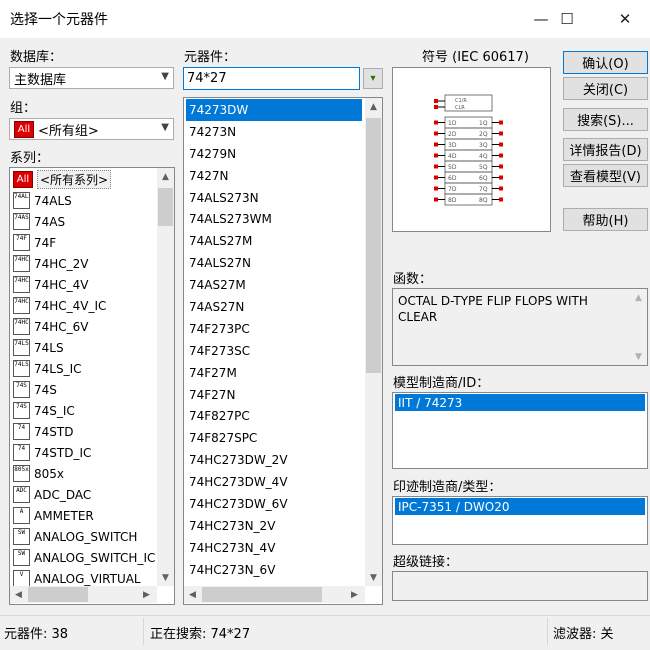  What do you see at coordinates (54, 410) in the screenshot?
I see `family-item-label: 74S_IC` at bounding box center [54, 410].